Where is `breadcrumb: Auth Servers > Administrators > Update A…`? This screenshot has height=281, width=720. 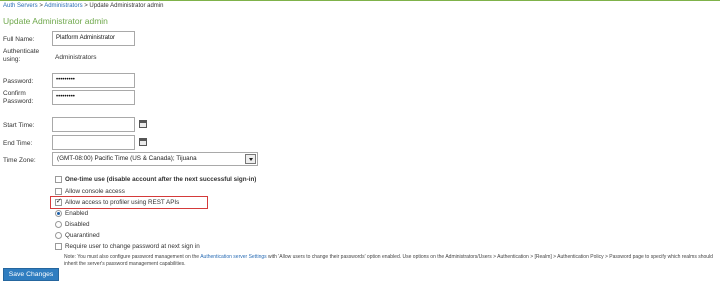
breadcrumb: Auth Servers > Administrators > Update A… is located at coordinates (83, 6).